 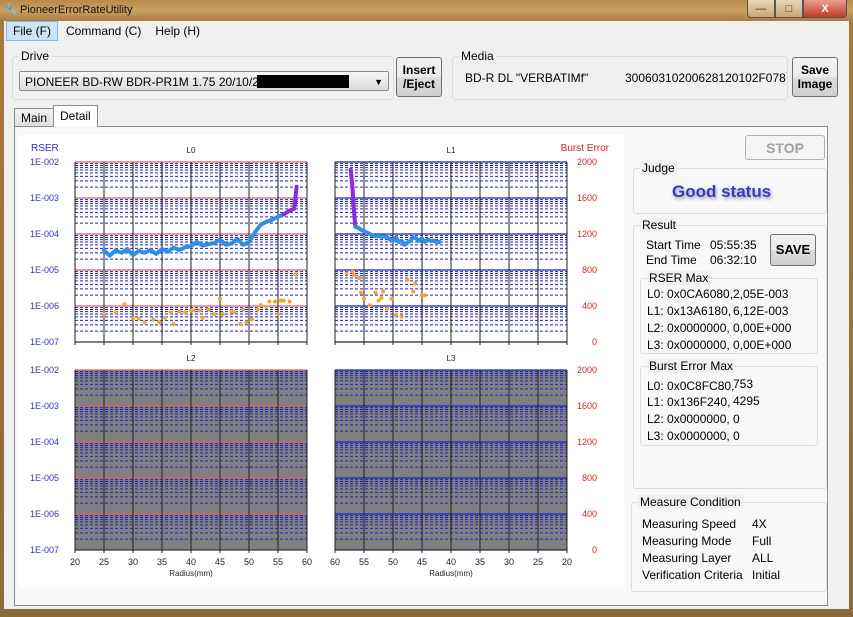 I want to click on burst-max-l1-value: 4295, so click(x=746, y=401).